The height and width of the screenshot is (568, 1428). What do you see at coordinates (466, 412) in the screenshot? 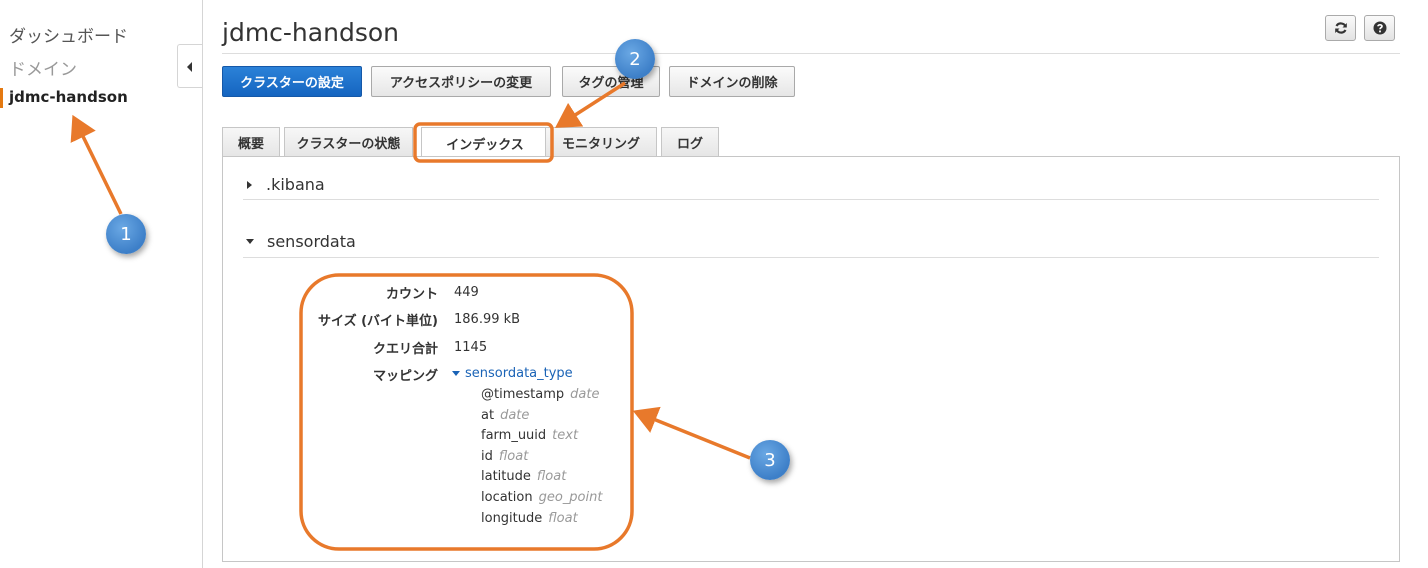
I see `highlight-box-details` at bounding box center [466, 412].